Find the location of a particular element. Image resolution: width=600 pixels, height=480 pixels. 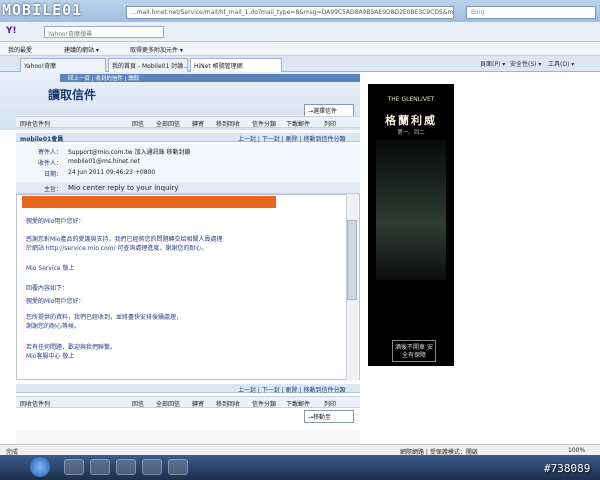

ad-image is located at coordinates (411, 210).